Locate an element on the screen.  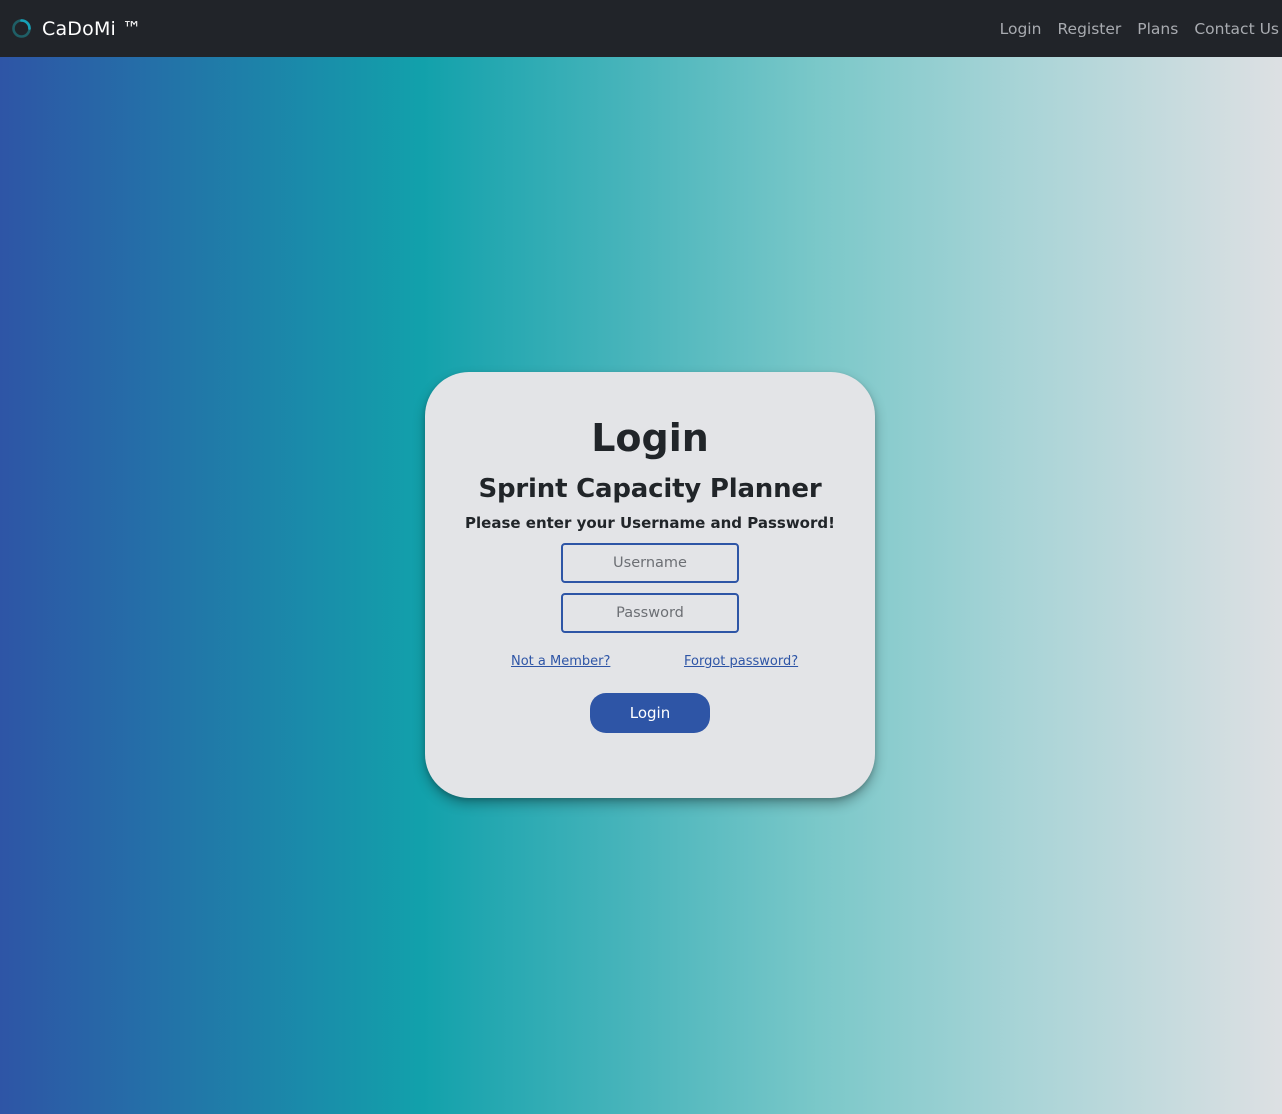
brand-name: CaDoMi ™ is located at coordinates (92, 28).